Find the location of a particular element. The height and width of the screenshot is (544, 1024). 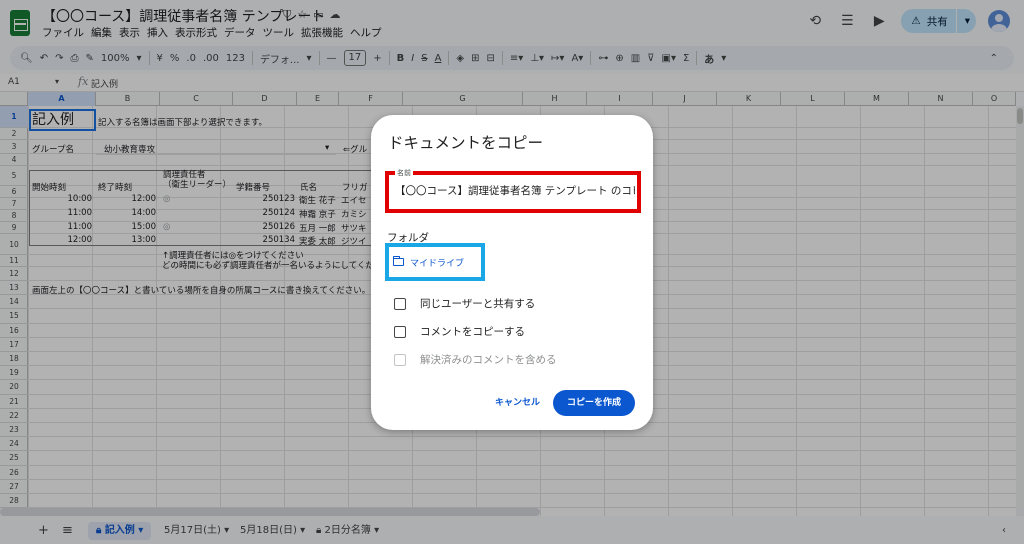

copy-comments-label: コメントをコピーする is located at coordinates (472, 332).